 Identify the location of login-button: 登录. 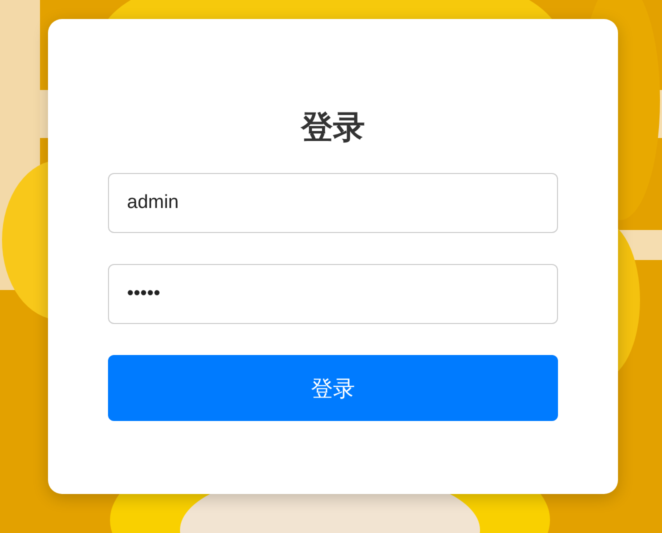
(333, 388).